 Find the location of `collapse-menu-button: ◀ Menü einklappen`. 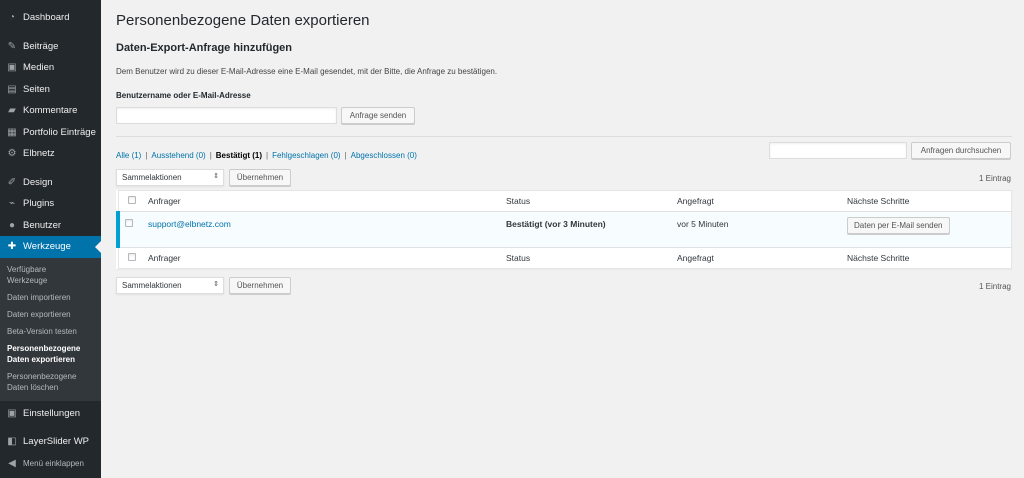

collapse-menu-button: ◀ Menü einklappen is located at coordinates (50, 464).